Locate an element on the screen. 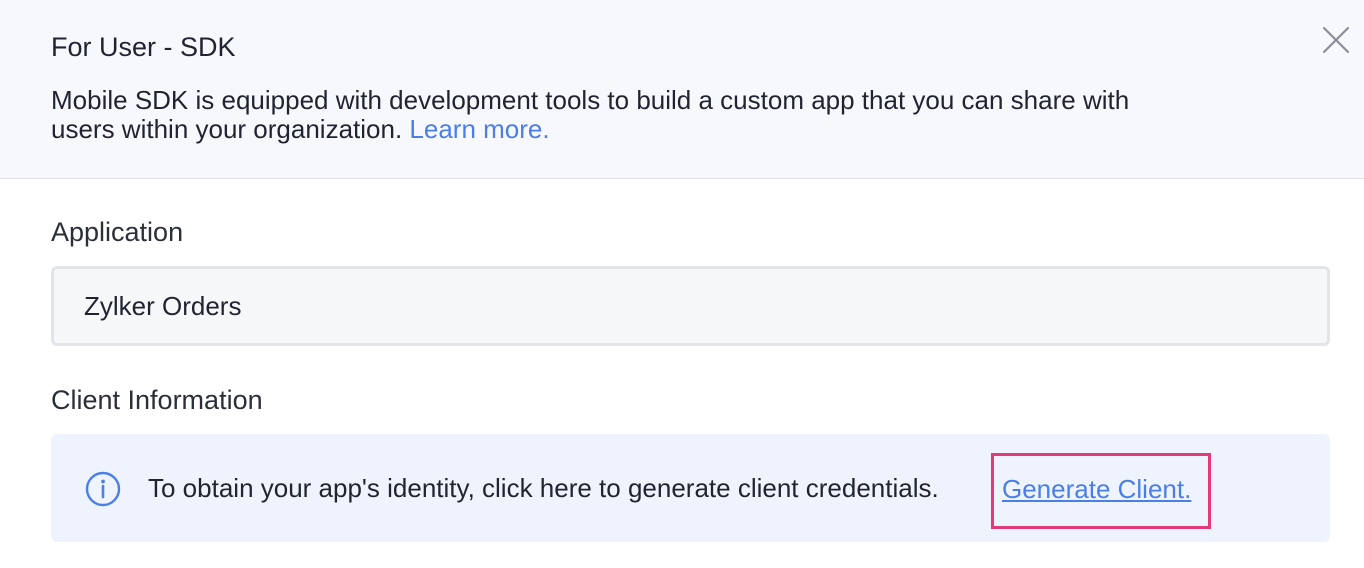  close-button is located at coordinates (1336, 40).